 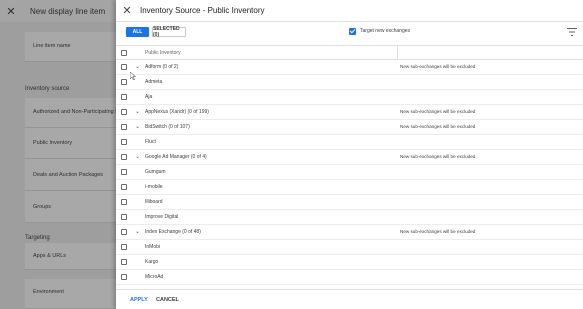 What do you see at coordinates (42, 207) in the screenshot?
I see `inventory-option-label: Groups` at bounding box center [42, 207].